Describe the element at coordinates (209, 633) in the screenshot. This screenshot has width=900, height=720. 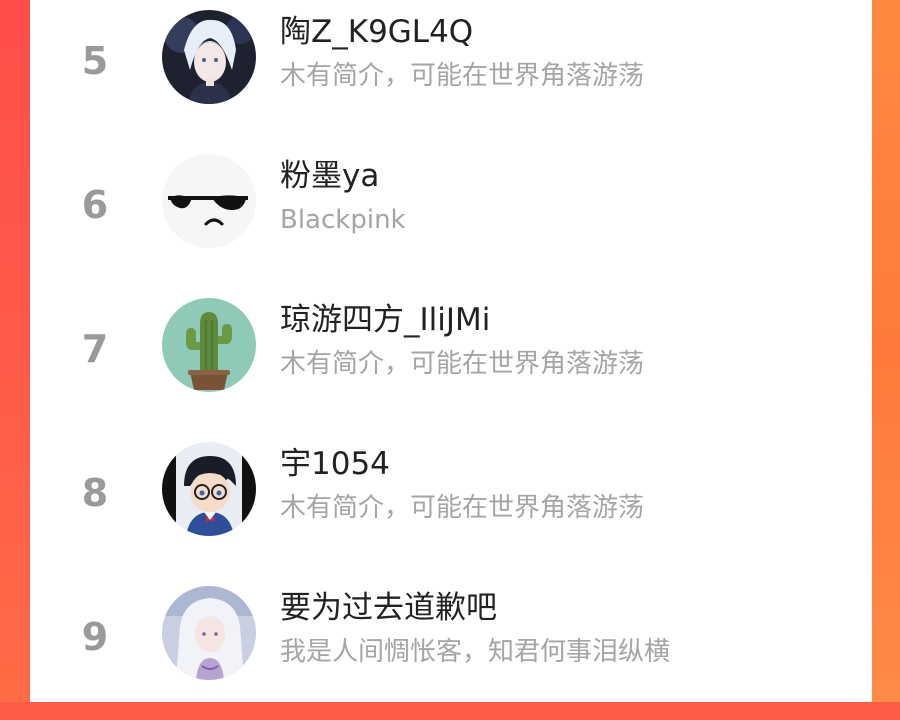
I see `white-hair-anime-avatar` at that location.